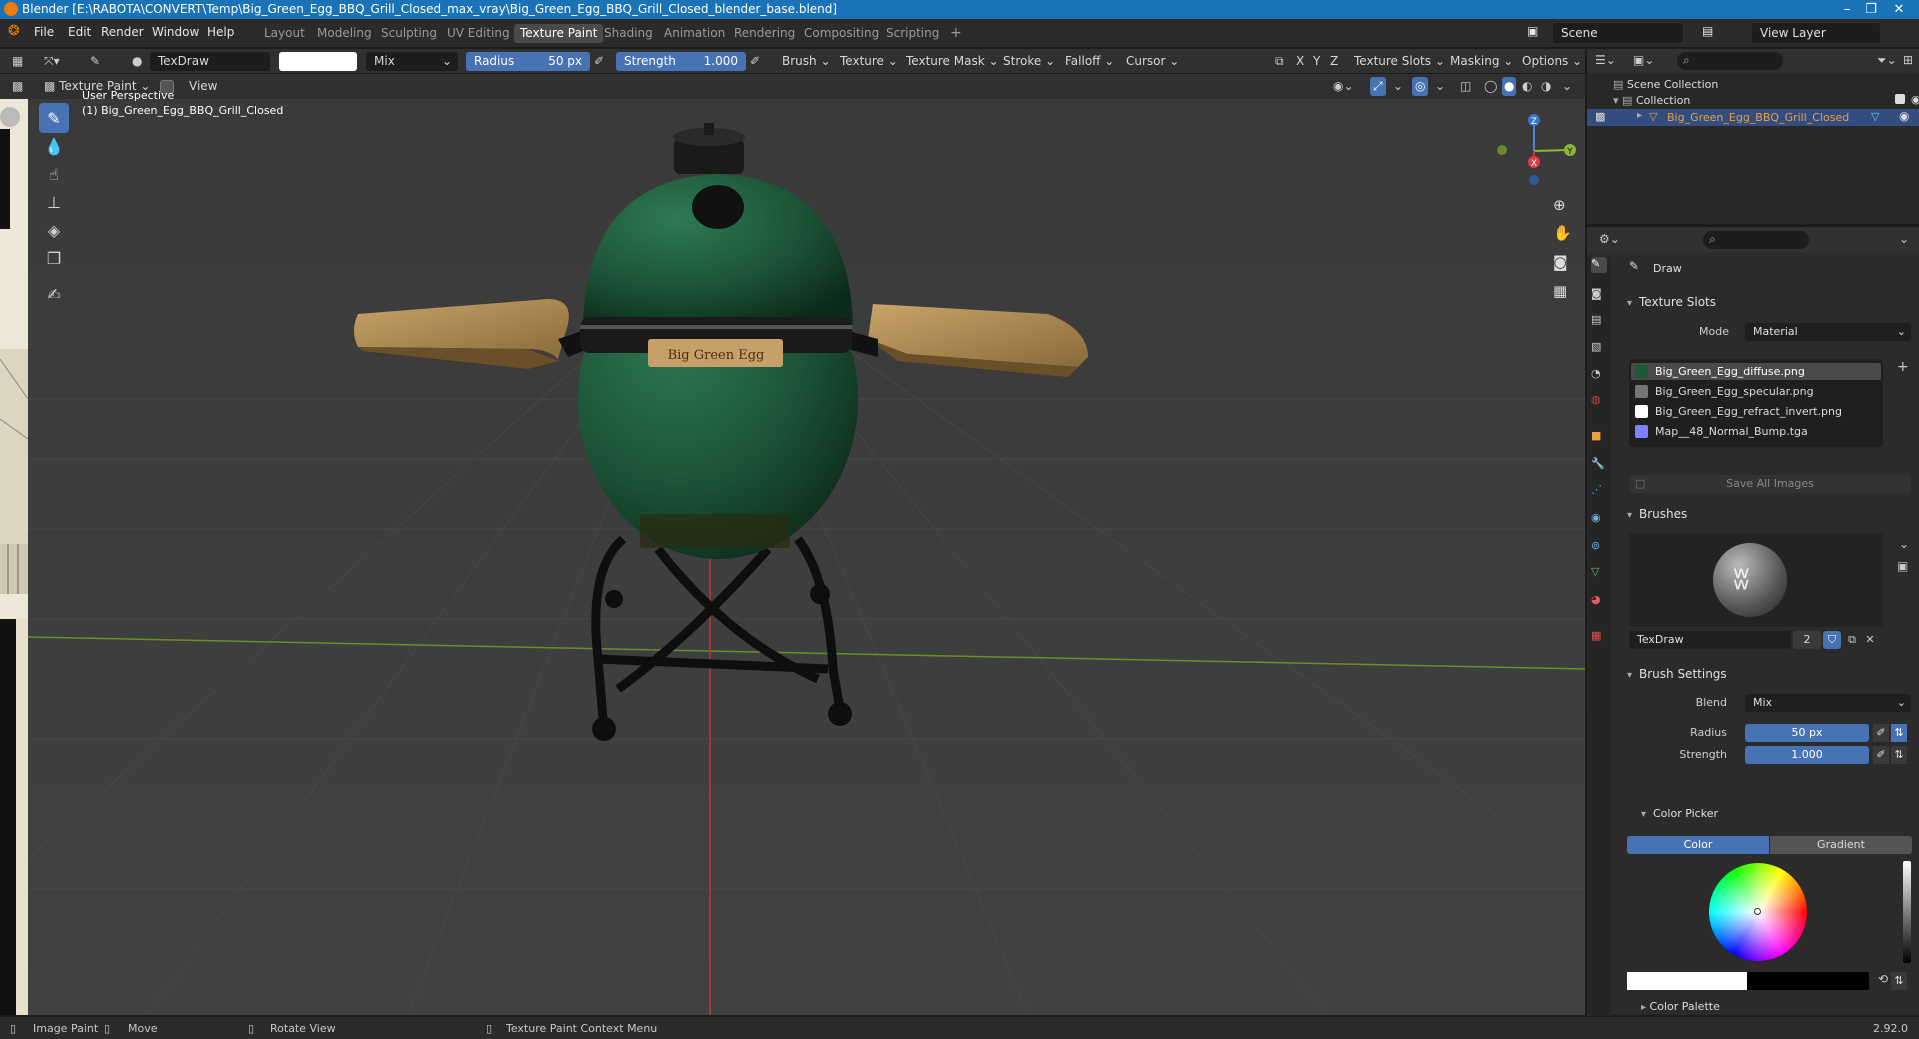  What do you see at coordinates (137, 61) in the screenshot?
I see `brush-browse-icon: ●` at bounding box center [137, 61].